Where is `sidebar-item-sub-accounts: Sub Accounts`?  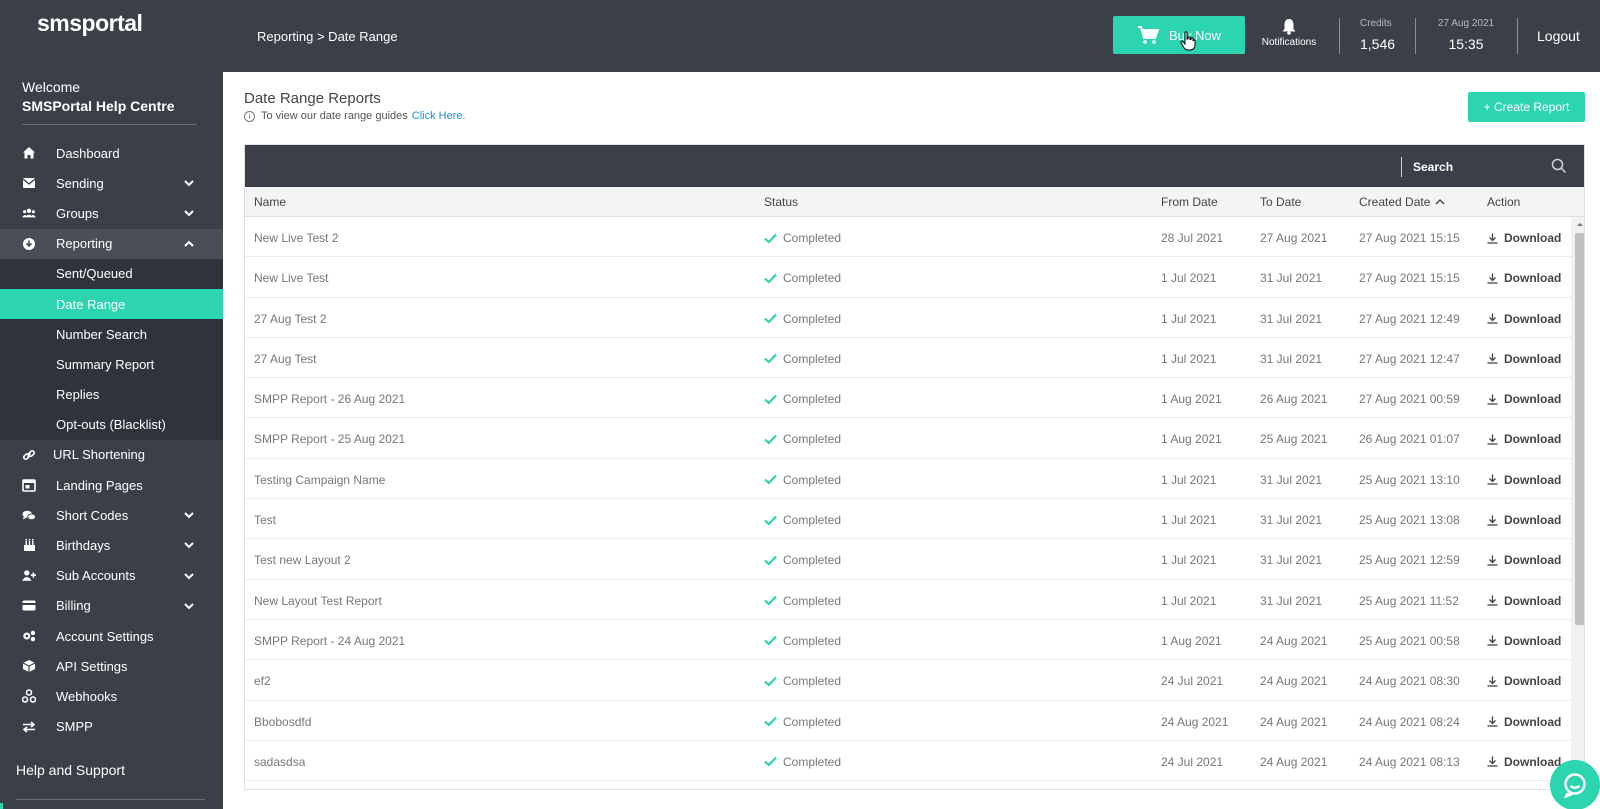
sidebar-item-sub-accounts: Sub Accounts is located at coordinates (111, 576).